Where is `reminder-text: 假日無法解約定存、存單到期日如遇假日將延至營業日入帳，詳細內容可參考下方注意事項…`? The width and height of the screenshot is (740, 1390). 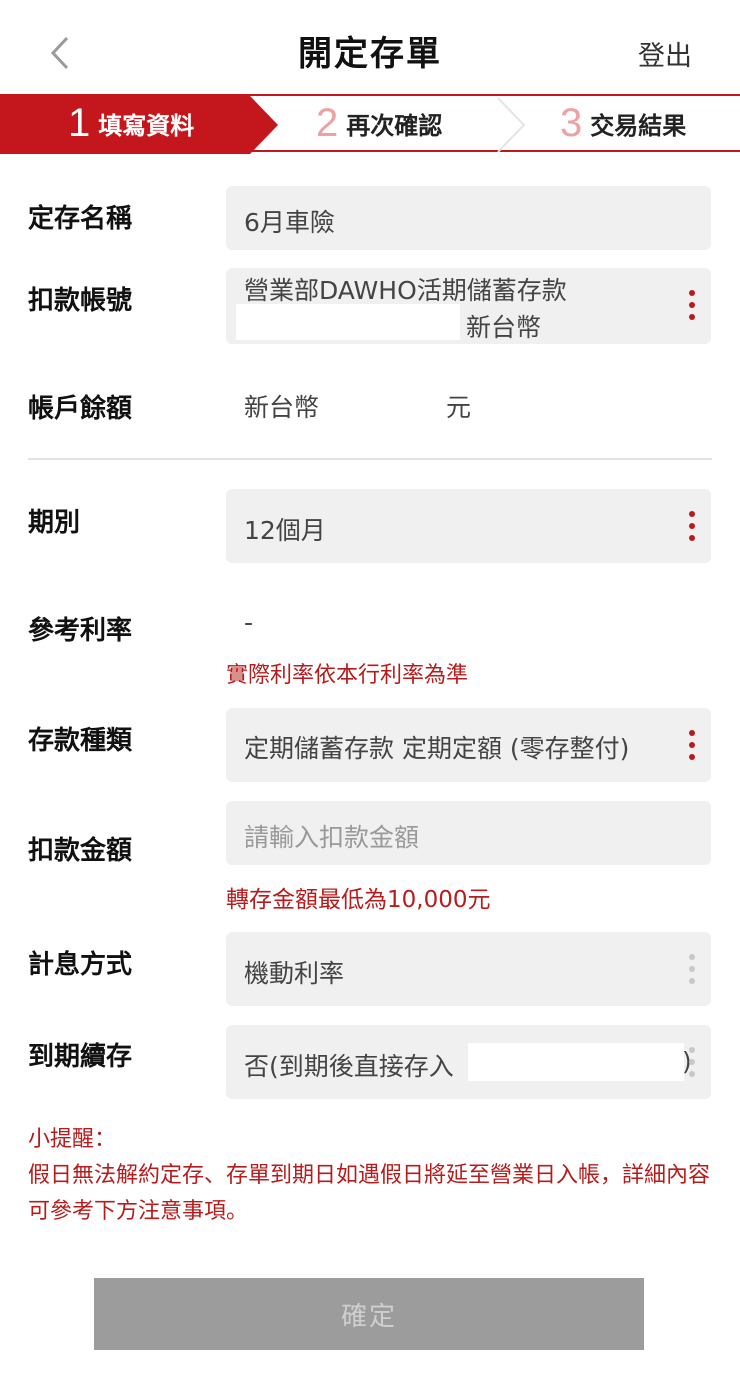 reminder-text: 假日無法解約定存、存單到期日如遇假日將延至營業日入帳，詳細內容可參考下方注意事項… is located at coordinates (369, 1193).